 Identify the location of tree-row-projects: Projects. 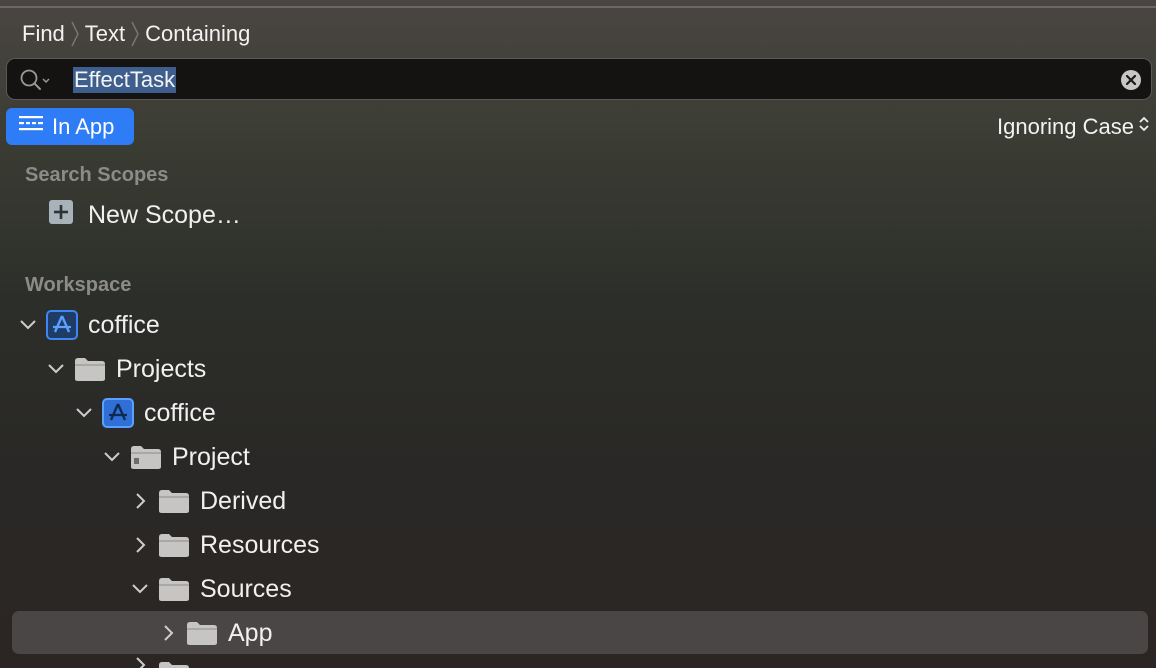
(125, 369).